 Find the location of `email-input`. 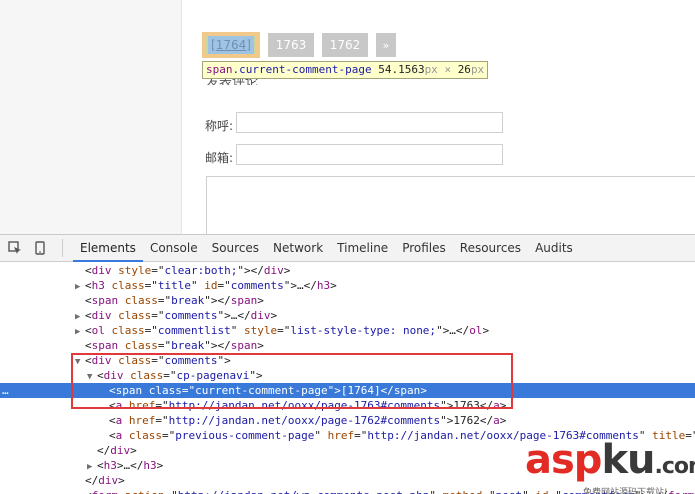

email-input is located at coordinates (369, 154).